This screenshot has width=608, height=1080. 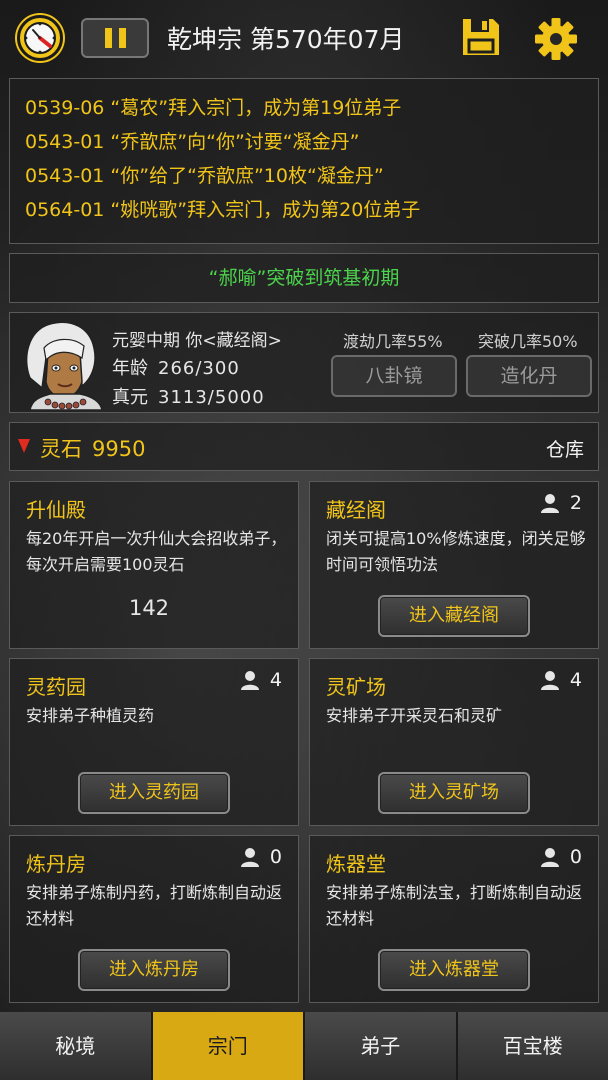 What do you see at coordinates (529, 376) in the screenshot?
I see `zaohua-pill-button: 造化丹` at bounding box center [529, 376].